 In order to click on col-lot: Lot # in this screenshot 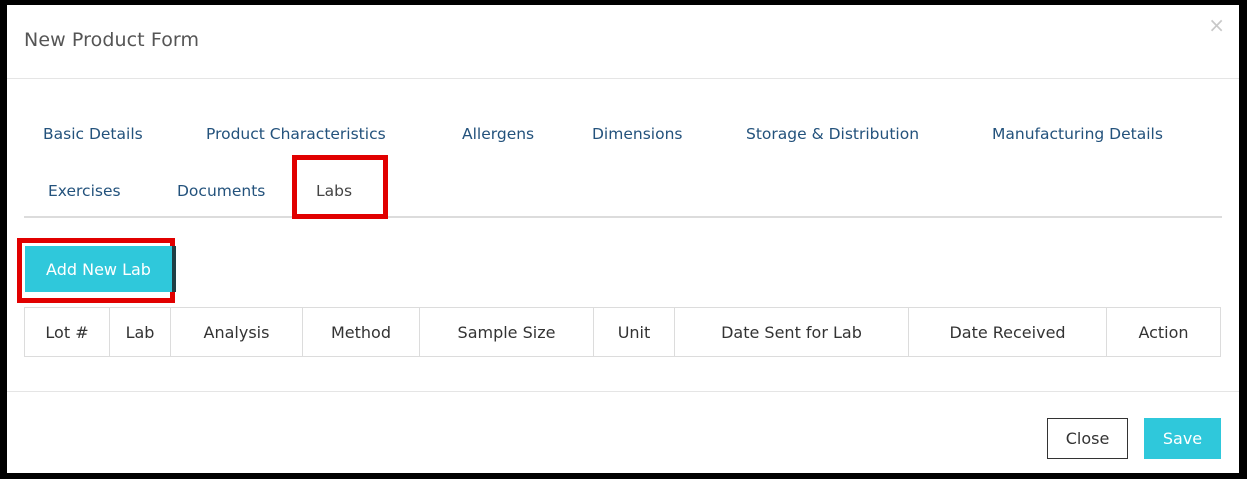, I will do `click(67, 332)`.